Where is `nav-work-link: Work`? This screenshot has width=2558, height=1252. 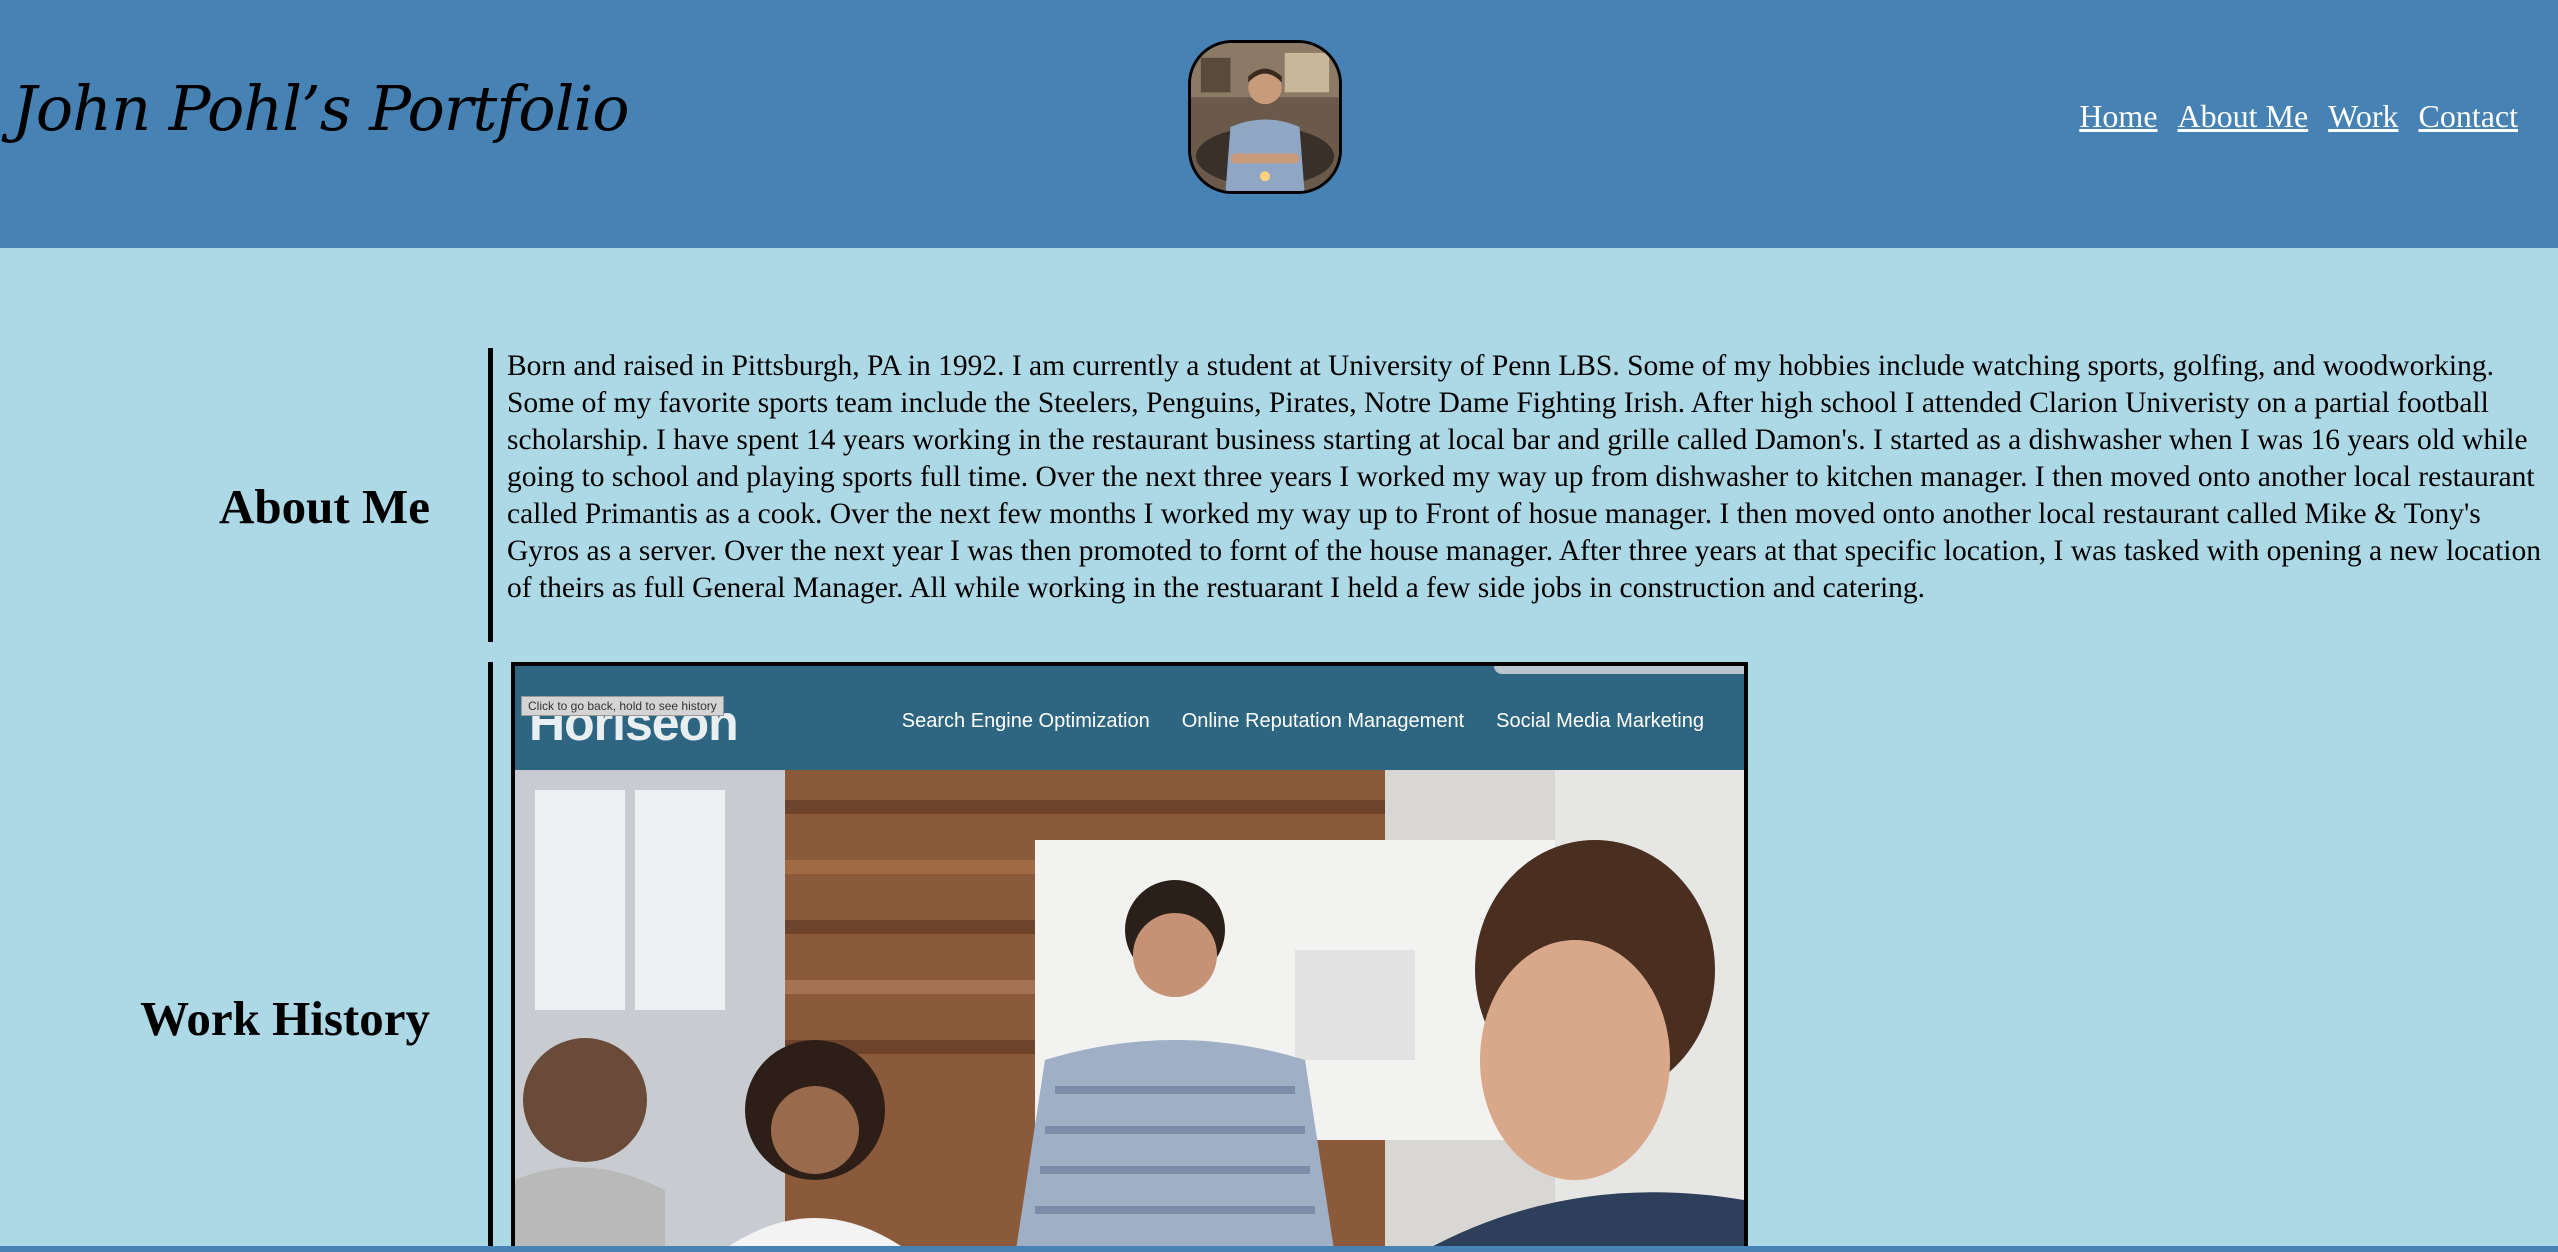
nav-work-link: Work is located at coordinates (2363, 116).